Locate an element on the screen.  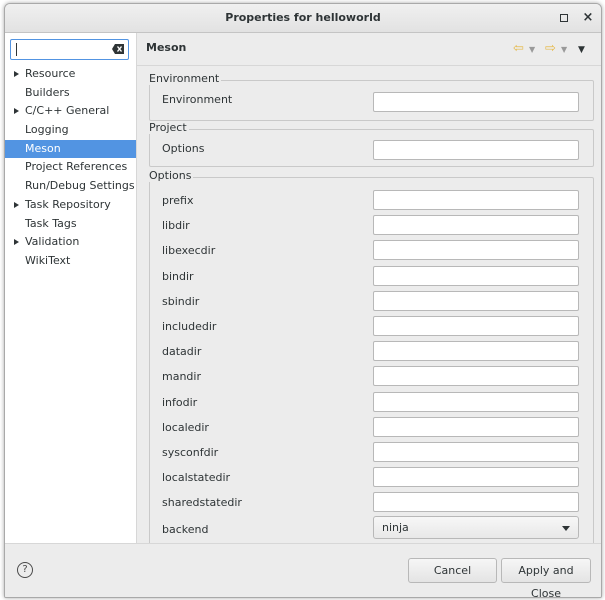
close-icon: × is located at coordinates (588, 17).